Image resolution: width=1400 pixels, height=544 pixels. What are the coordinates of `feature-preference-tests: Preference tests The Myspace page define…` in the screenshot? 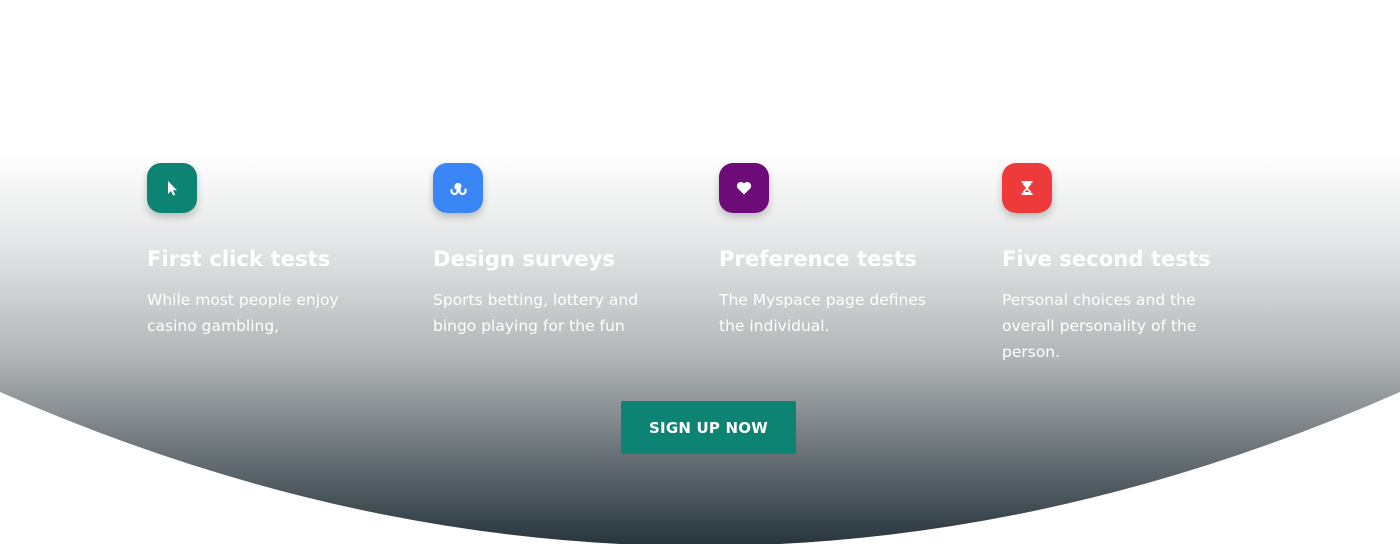 It's located at (839, 251).